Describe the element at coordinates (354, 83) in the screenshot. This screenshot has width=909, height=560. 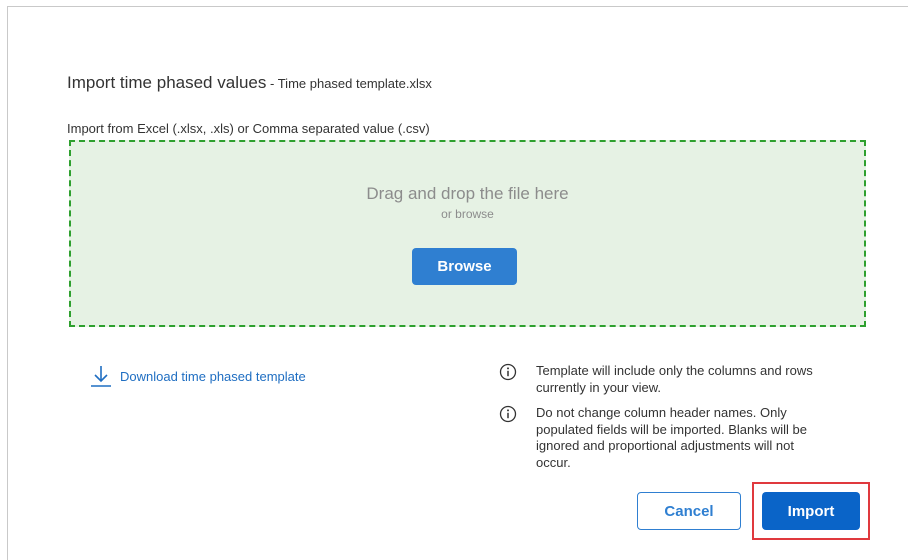
I see `dialog-file-name: Time phased template.xlsx` at that location.